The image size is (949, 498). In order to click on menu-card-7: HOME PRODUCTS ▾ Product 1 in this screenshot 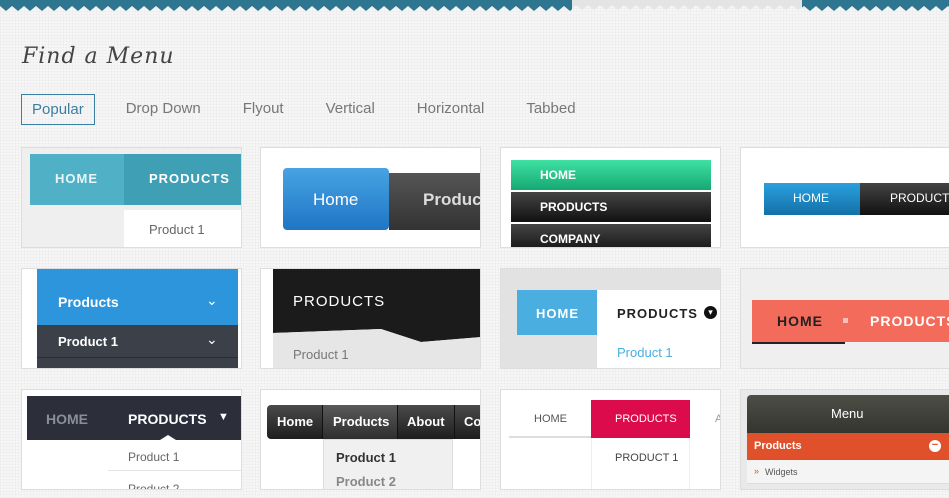, I will do `click(610, 318)`.